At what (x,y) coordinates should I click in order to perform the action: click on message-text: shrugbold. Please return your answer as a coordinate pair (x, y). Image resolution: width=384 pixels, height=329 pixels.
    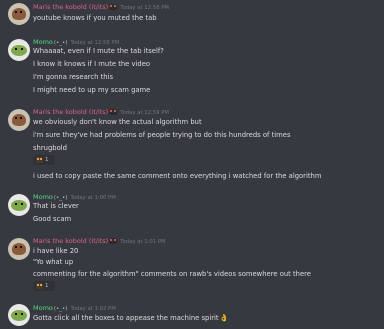
    Looking at the image, I should click on (50, 148).